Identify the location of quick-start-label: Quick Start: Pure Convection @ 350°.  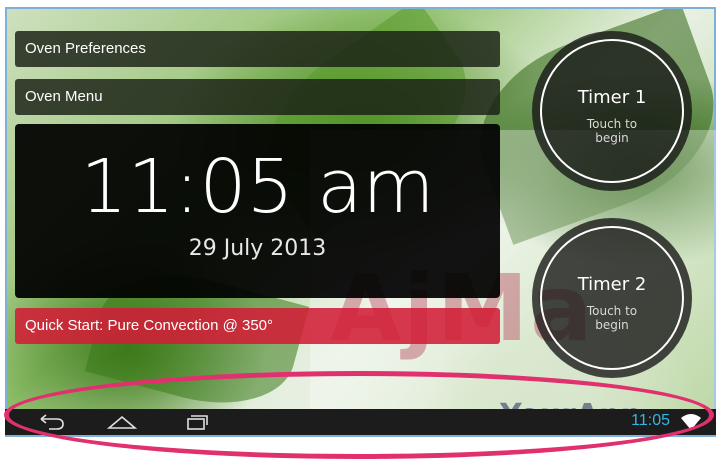
(149, 325).